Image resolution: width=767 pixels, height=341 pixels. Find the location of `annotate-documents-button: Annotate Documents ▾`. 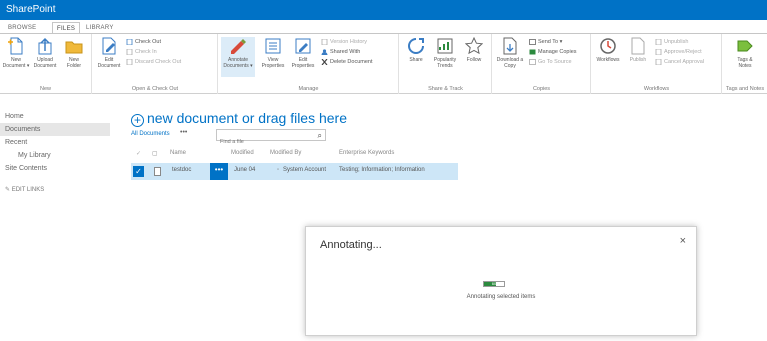

annotate-documents-button: Annotate Documents ▾ is located at coordinates (238, 57).